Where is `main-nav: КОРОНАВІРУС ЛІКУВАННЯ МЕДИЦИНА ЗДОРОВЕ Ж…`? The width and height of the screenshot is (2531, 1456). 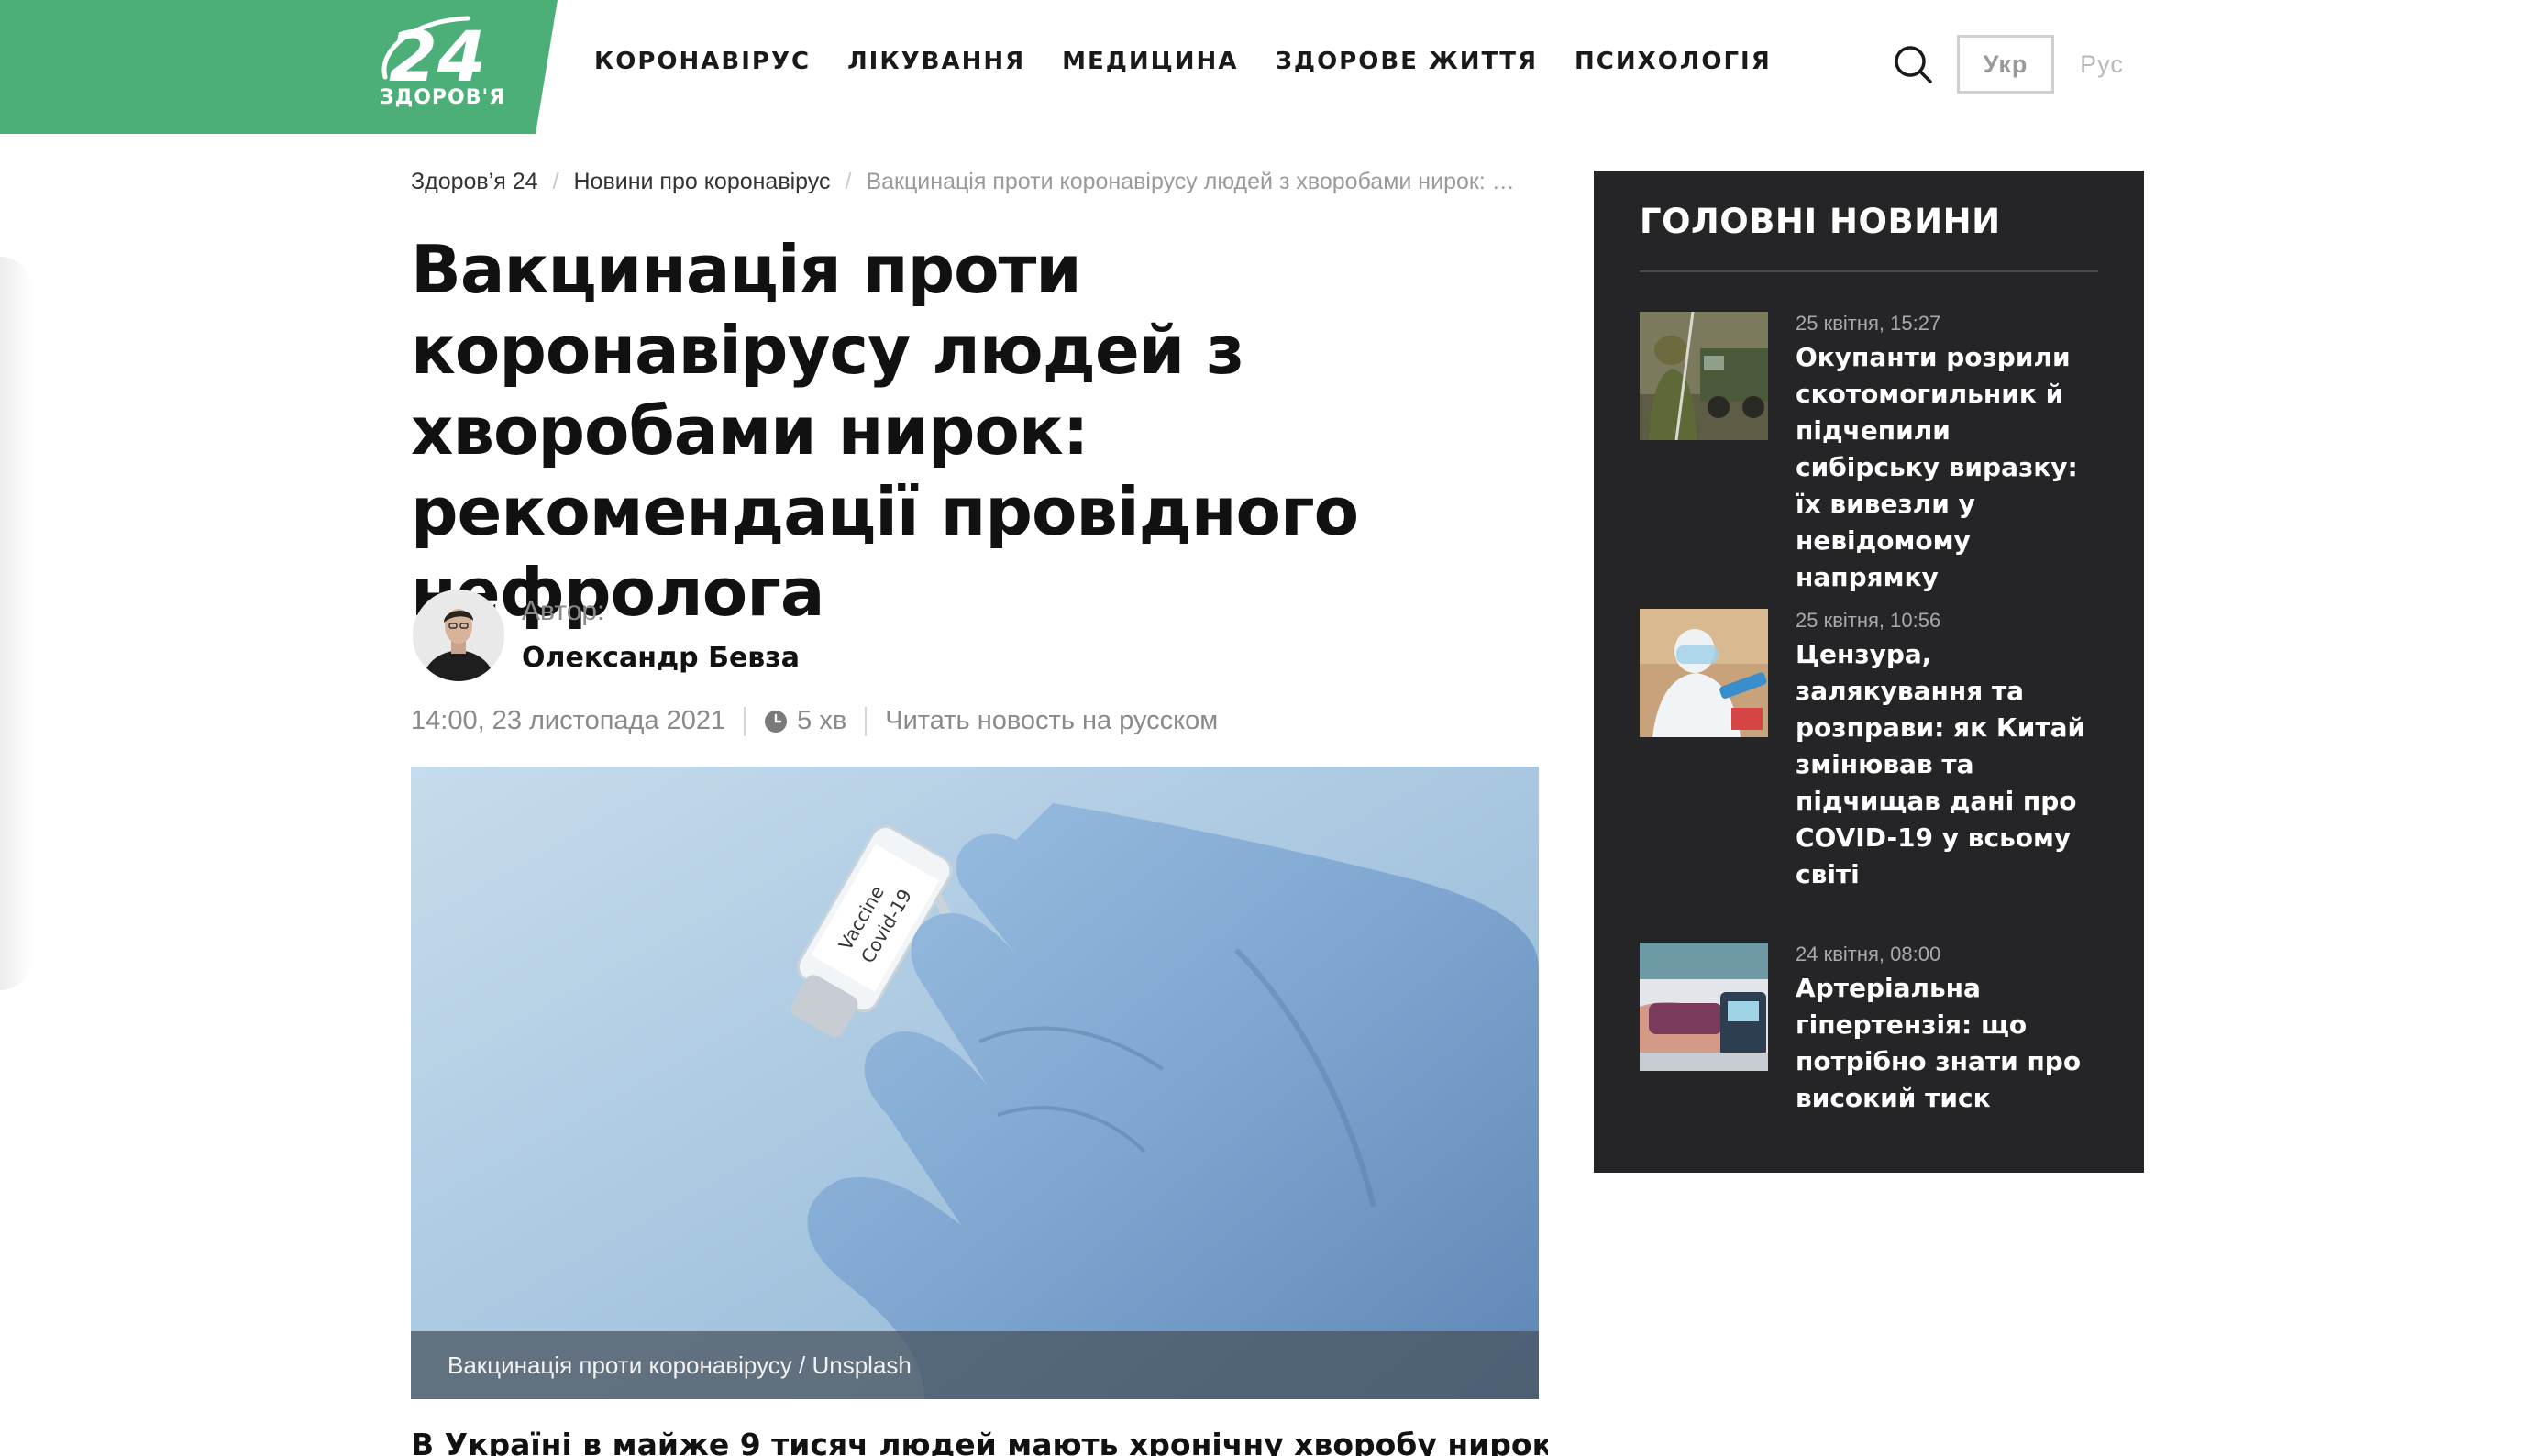
main-nav: КОРОНАВІРУС ЛІКУВАННЯ МЕДИЦИНА ЗДОРОВЕ Ж… is located at coordinates (1183, 61).